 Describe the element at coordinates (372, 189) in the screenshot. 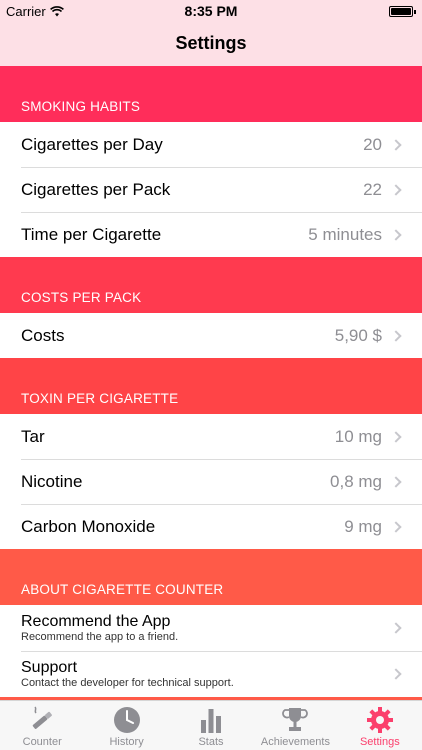

I see `row-value: 22` at that location.